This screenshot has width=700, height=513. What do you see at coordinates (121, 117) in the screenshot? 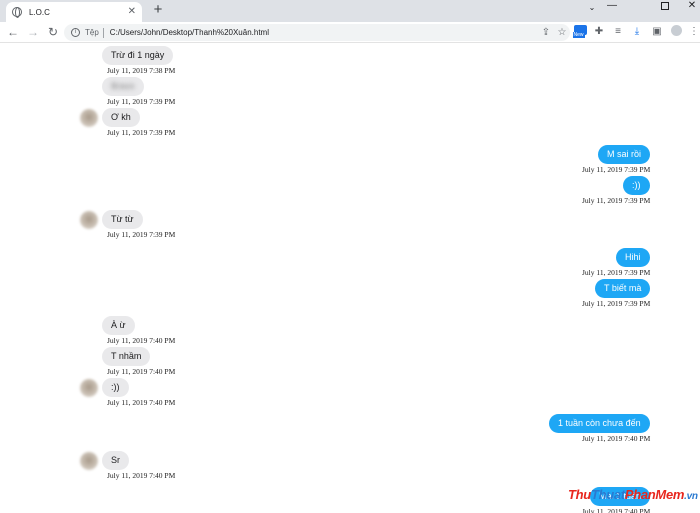
I see `message-bubble: Ơ kh` at bounding box center [121, 117].